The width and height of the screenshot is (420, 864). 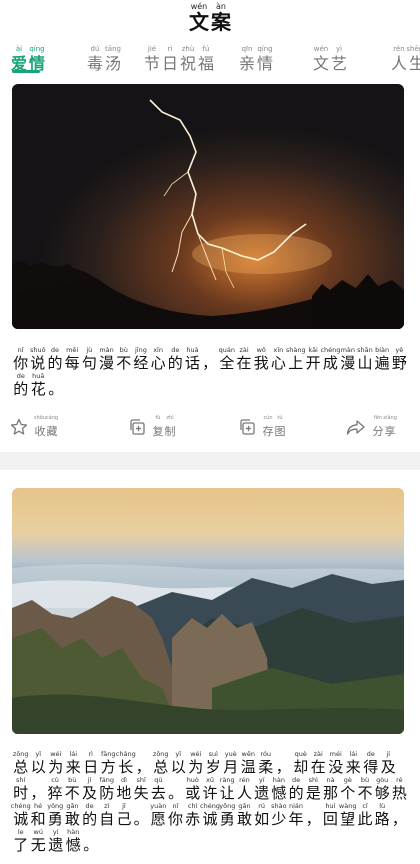 I want to click on hanzi: 制, so click(x=170, y=431).